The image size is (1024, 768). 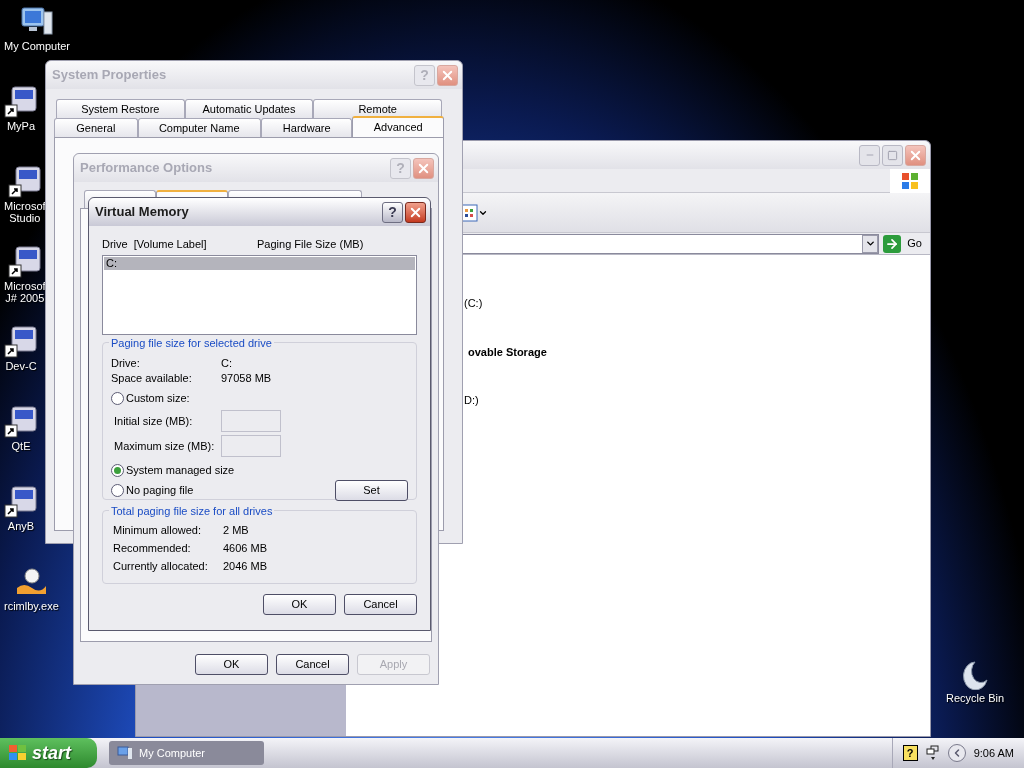 I want to click on info-value: 2046 MB, so click(x=245, y=566).